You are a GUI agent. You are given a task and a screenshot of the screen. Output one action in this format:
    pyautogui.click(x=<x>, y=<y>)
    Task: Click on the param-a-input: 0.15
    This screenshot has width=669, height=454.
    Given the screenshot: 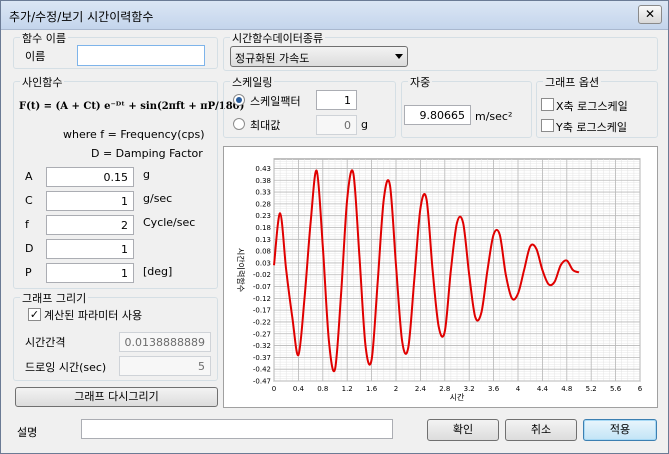 What is the action you would take?
    pyautogui.click(x=90, y=177)
    